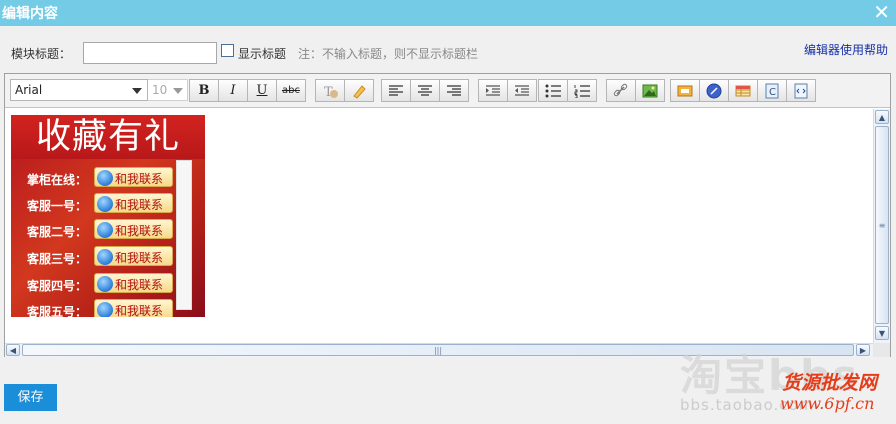  I want to click on show-title-label: 显示标题, so click(262, 53).